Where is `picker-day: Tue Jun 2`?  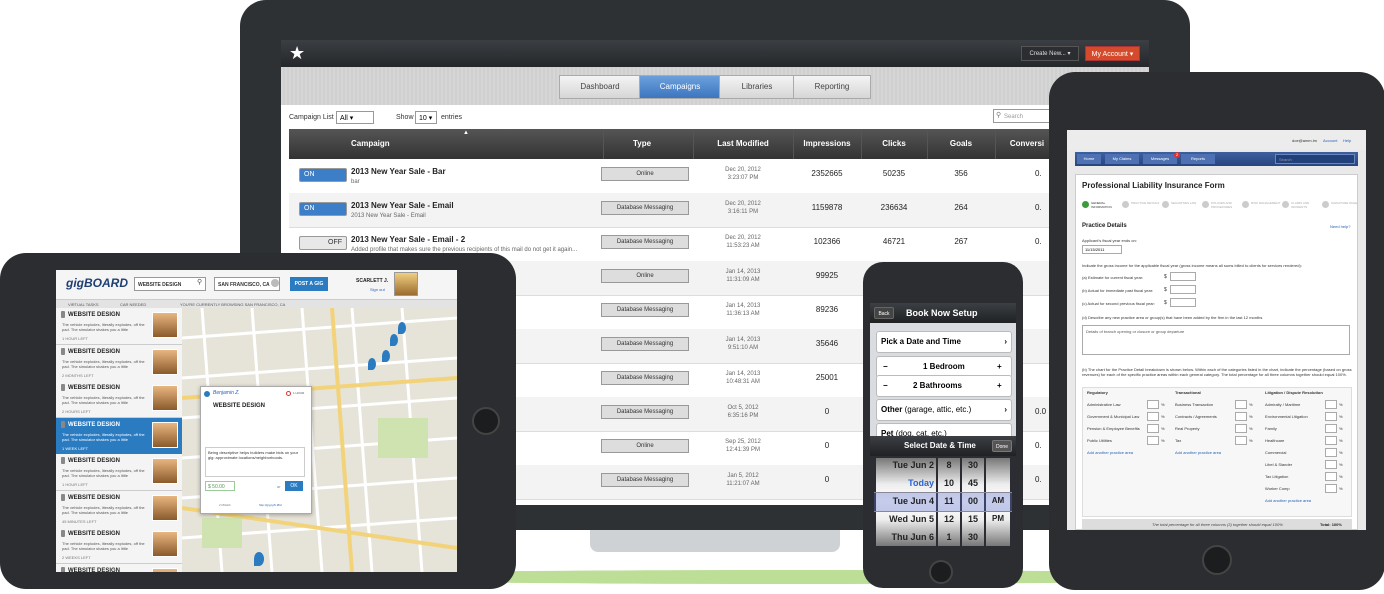 picker-day: Tue Jun 2 is located at coordinates (906, 465).